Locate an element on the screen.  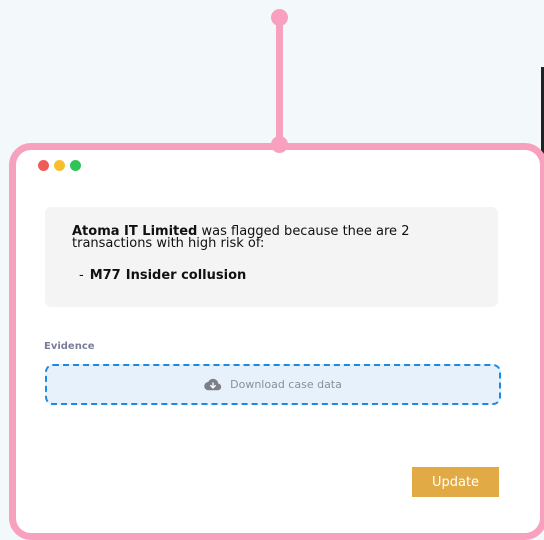
download-label: Download case data is located at coordinates (286, 384).